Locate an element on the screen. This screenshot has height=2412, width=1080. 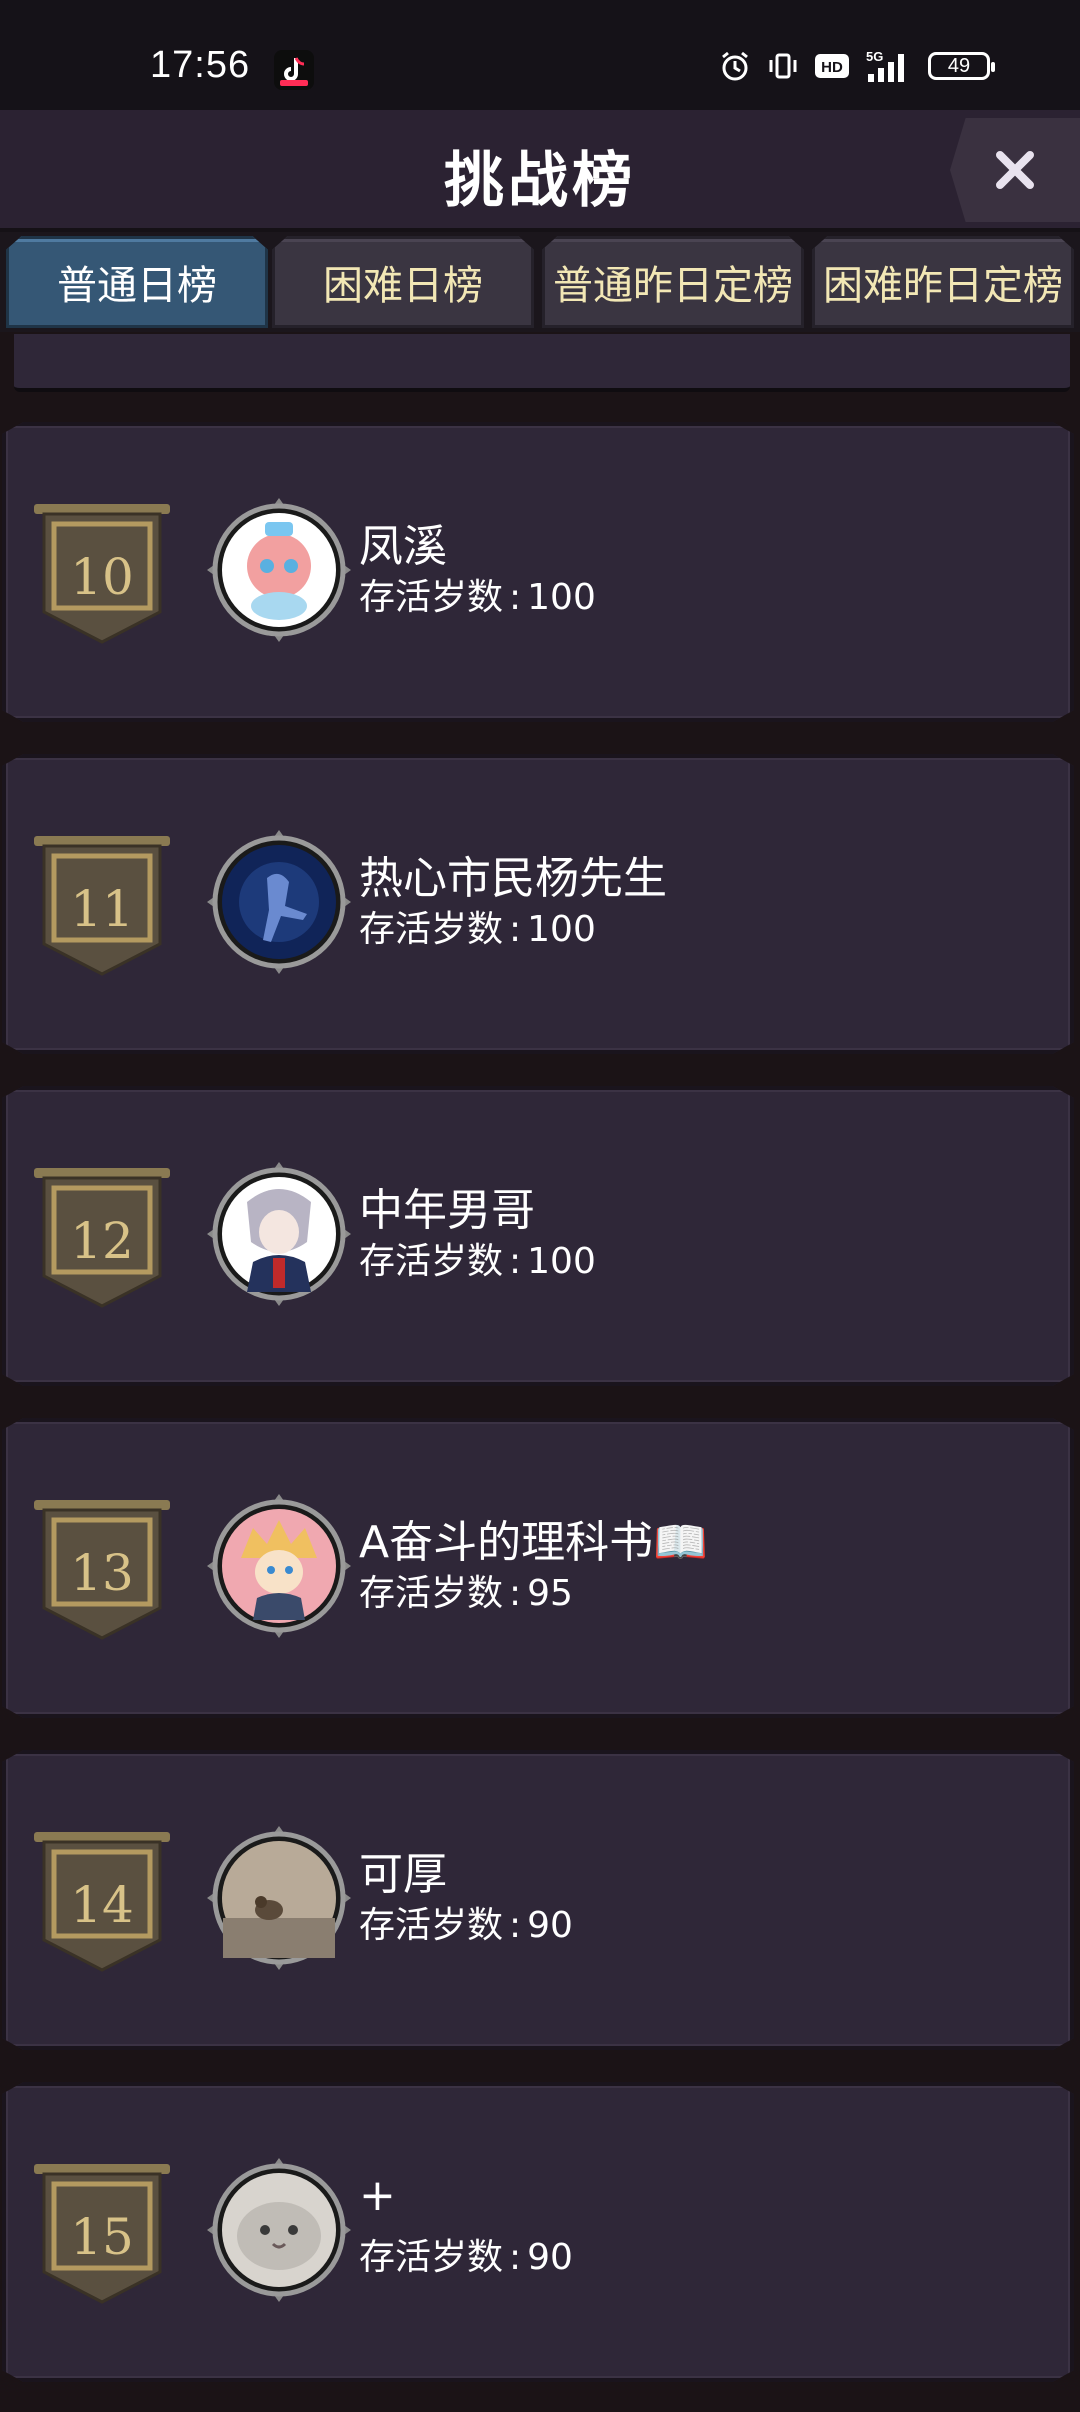
rank-number: 13 is located at coordinates (102, 1573).